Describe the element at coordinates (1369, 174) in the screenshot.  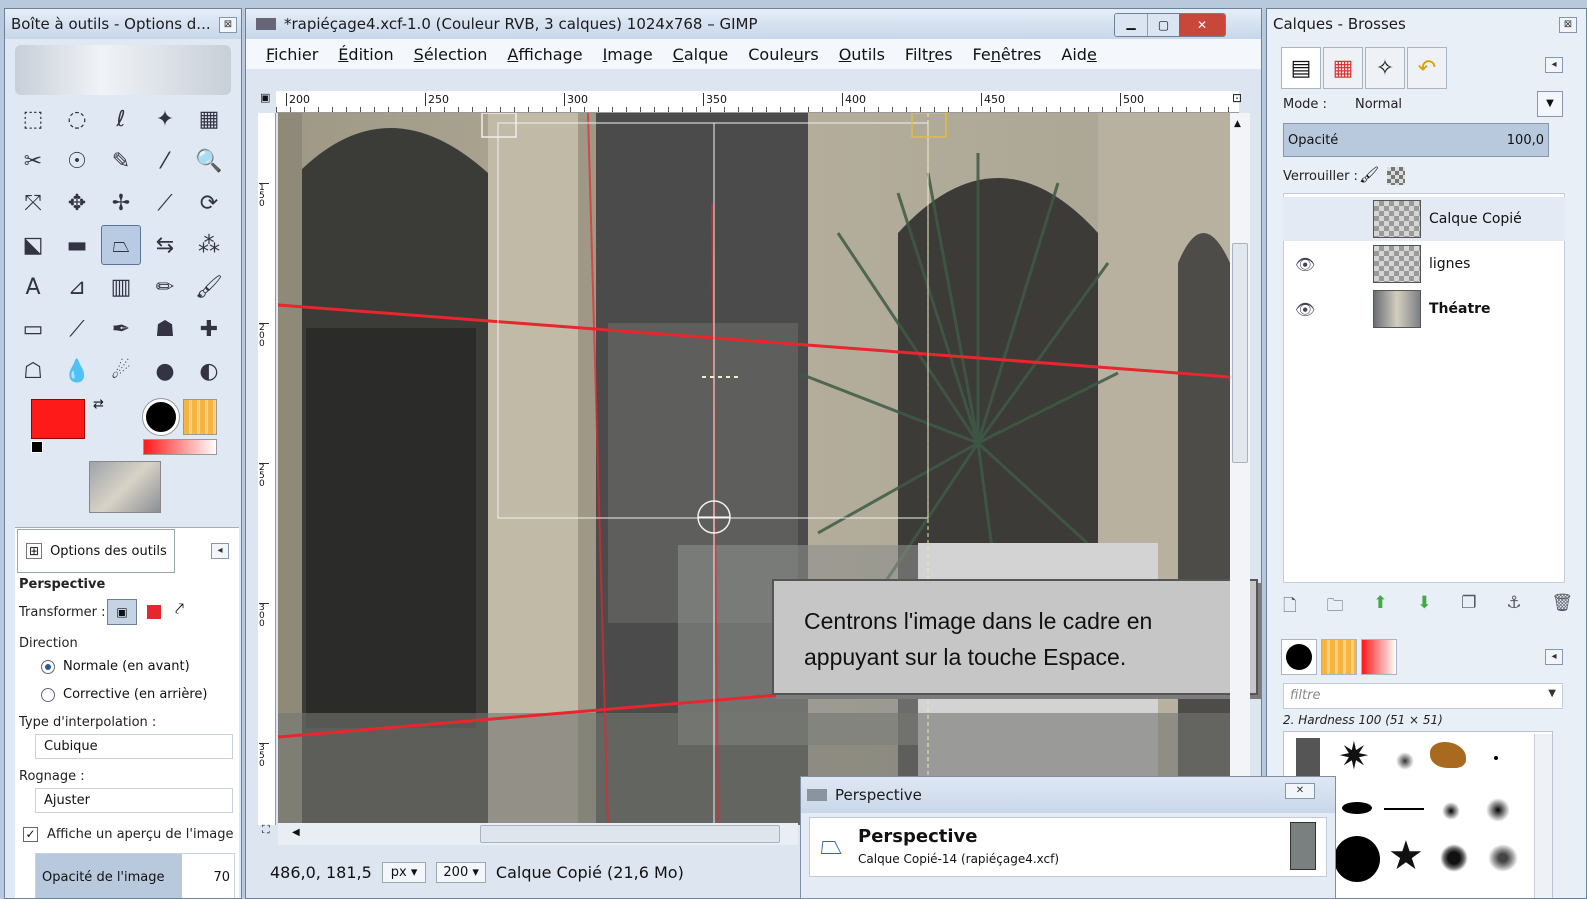
I see `lock-pixels-icon: 🖌` at that location.